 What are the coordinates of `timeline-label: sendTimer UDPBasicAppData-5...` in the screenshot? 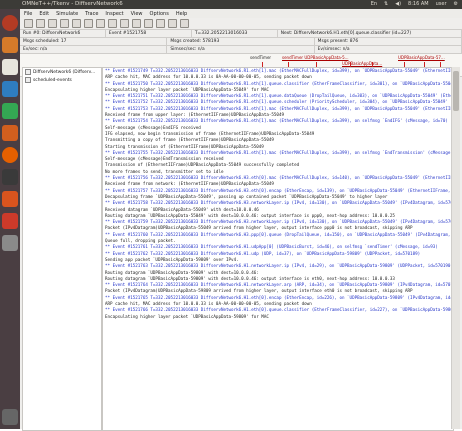 It's located at (315, 57).